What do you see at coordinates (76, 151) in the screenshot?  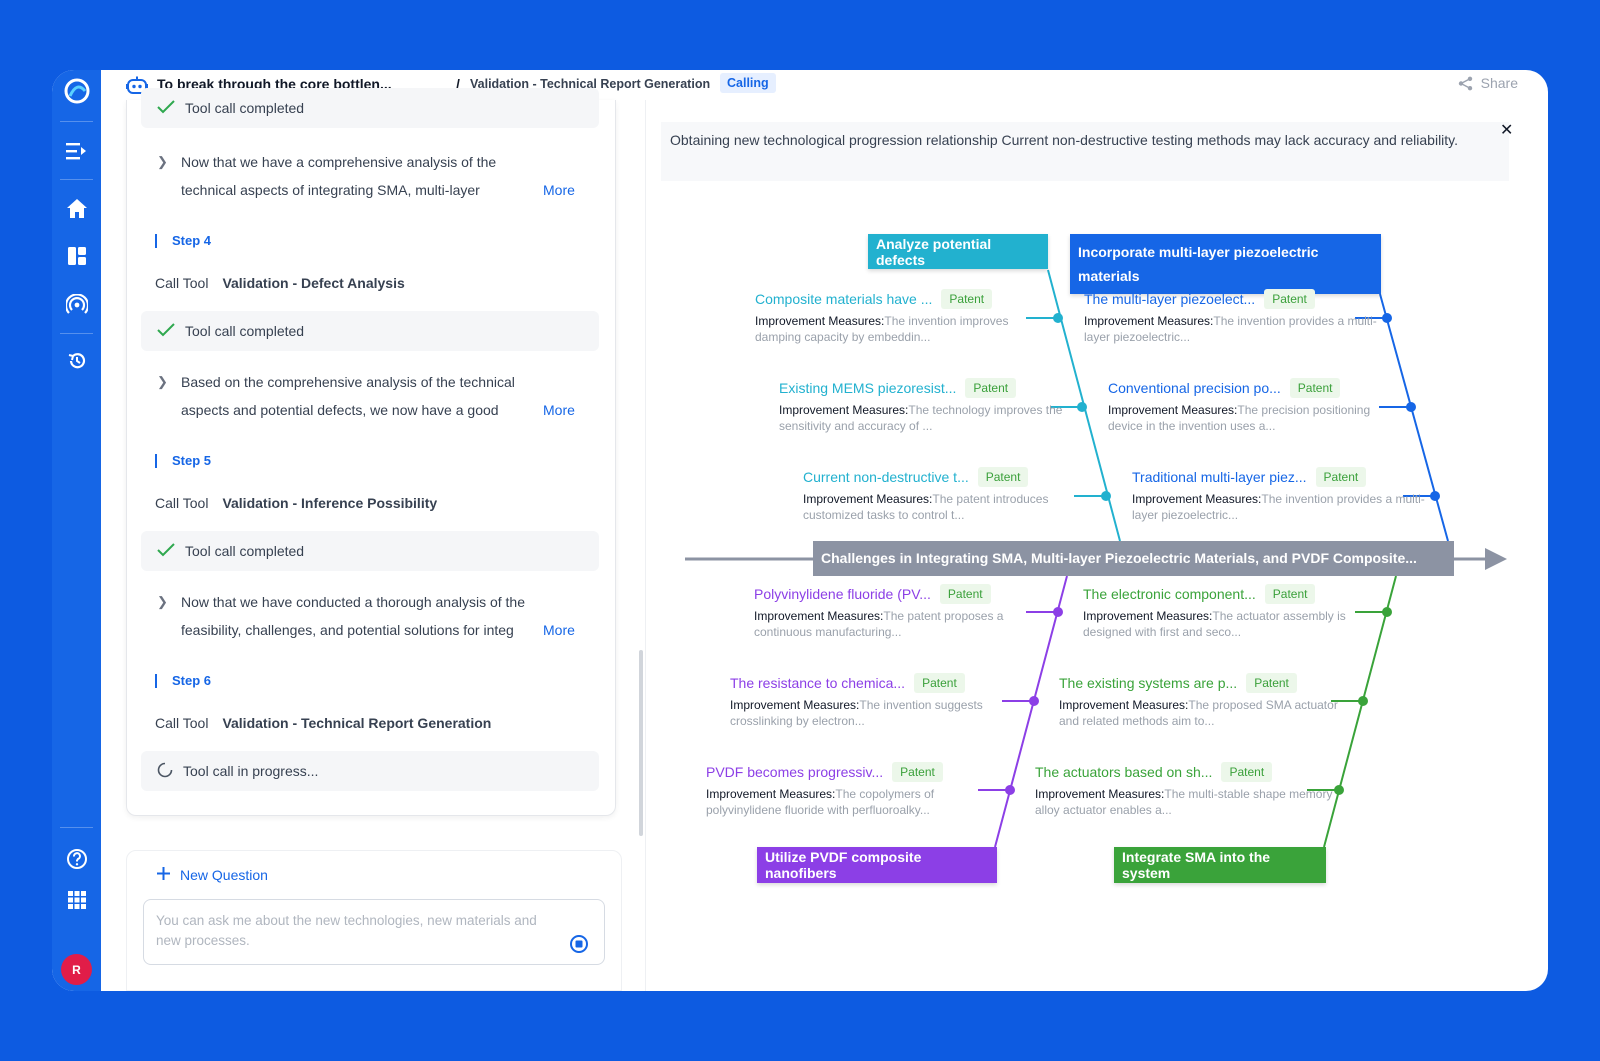 I see `menu-toggle-icon` at bounding box center [76, 151].